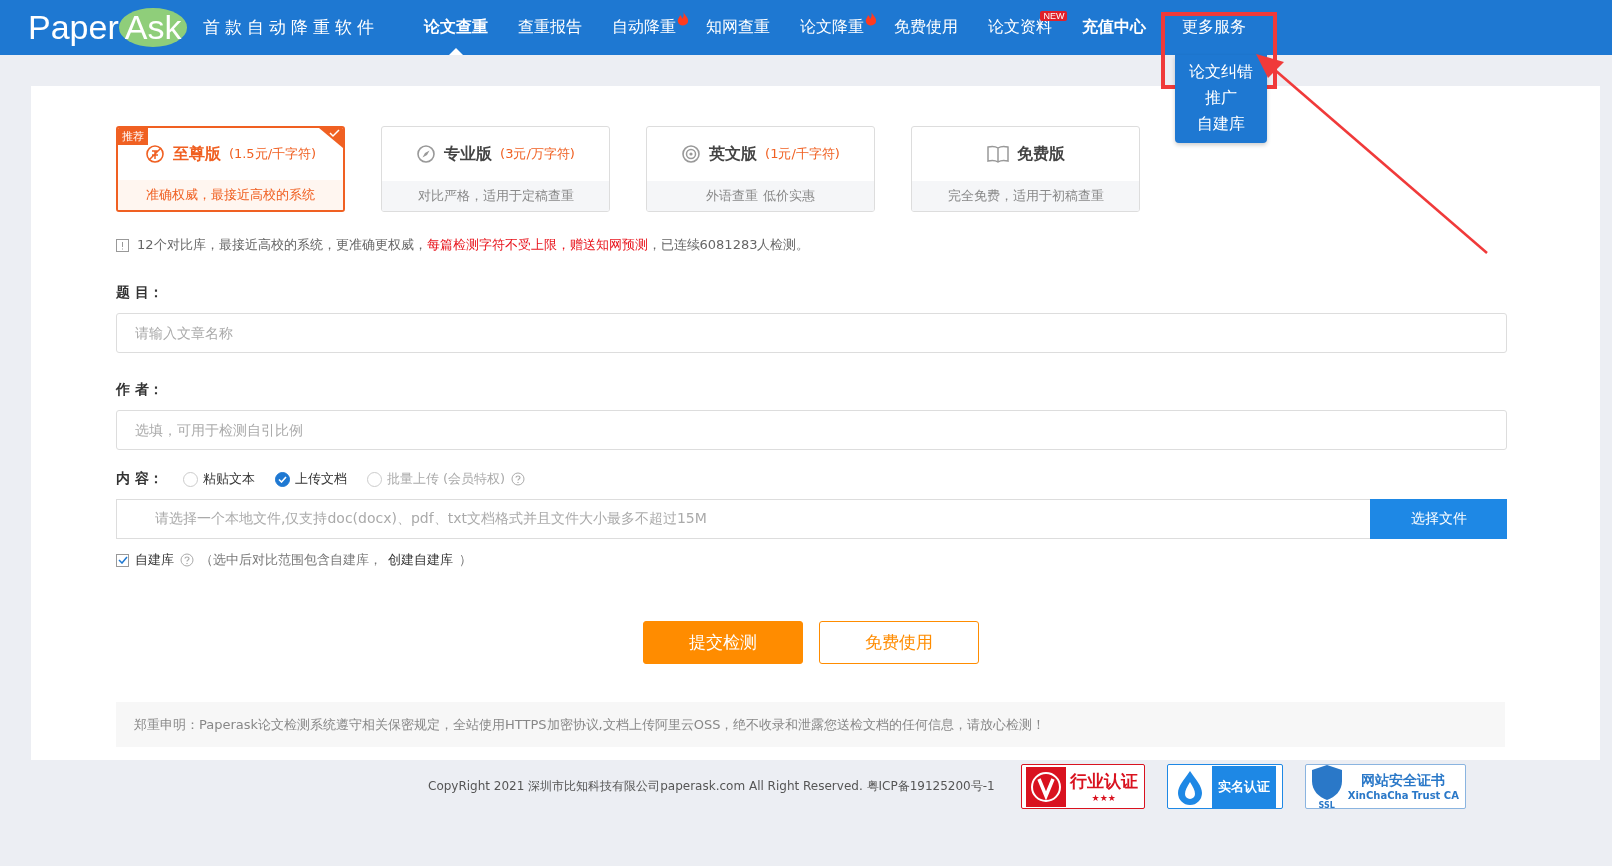  Describe the element at coordinates (1214, 27) in the screenshot. I see `nav-link: 更多服务` at that location.